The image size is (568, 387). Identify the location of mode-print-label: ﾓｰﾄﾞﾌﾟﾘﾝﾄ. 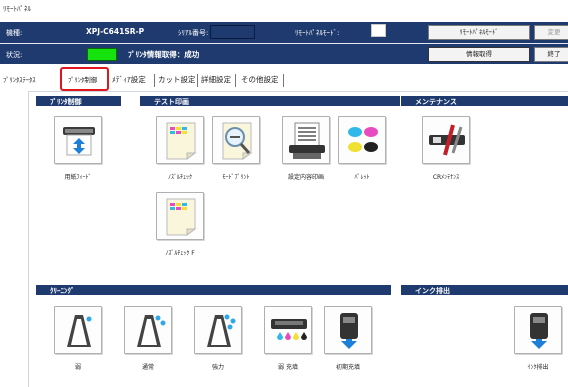
(236, 177).